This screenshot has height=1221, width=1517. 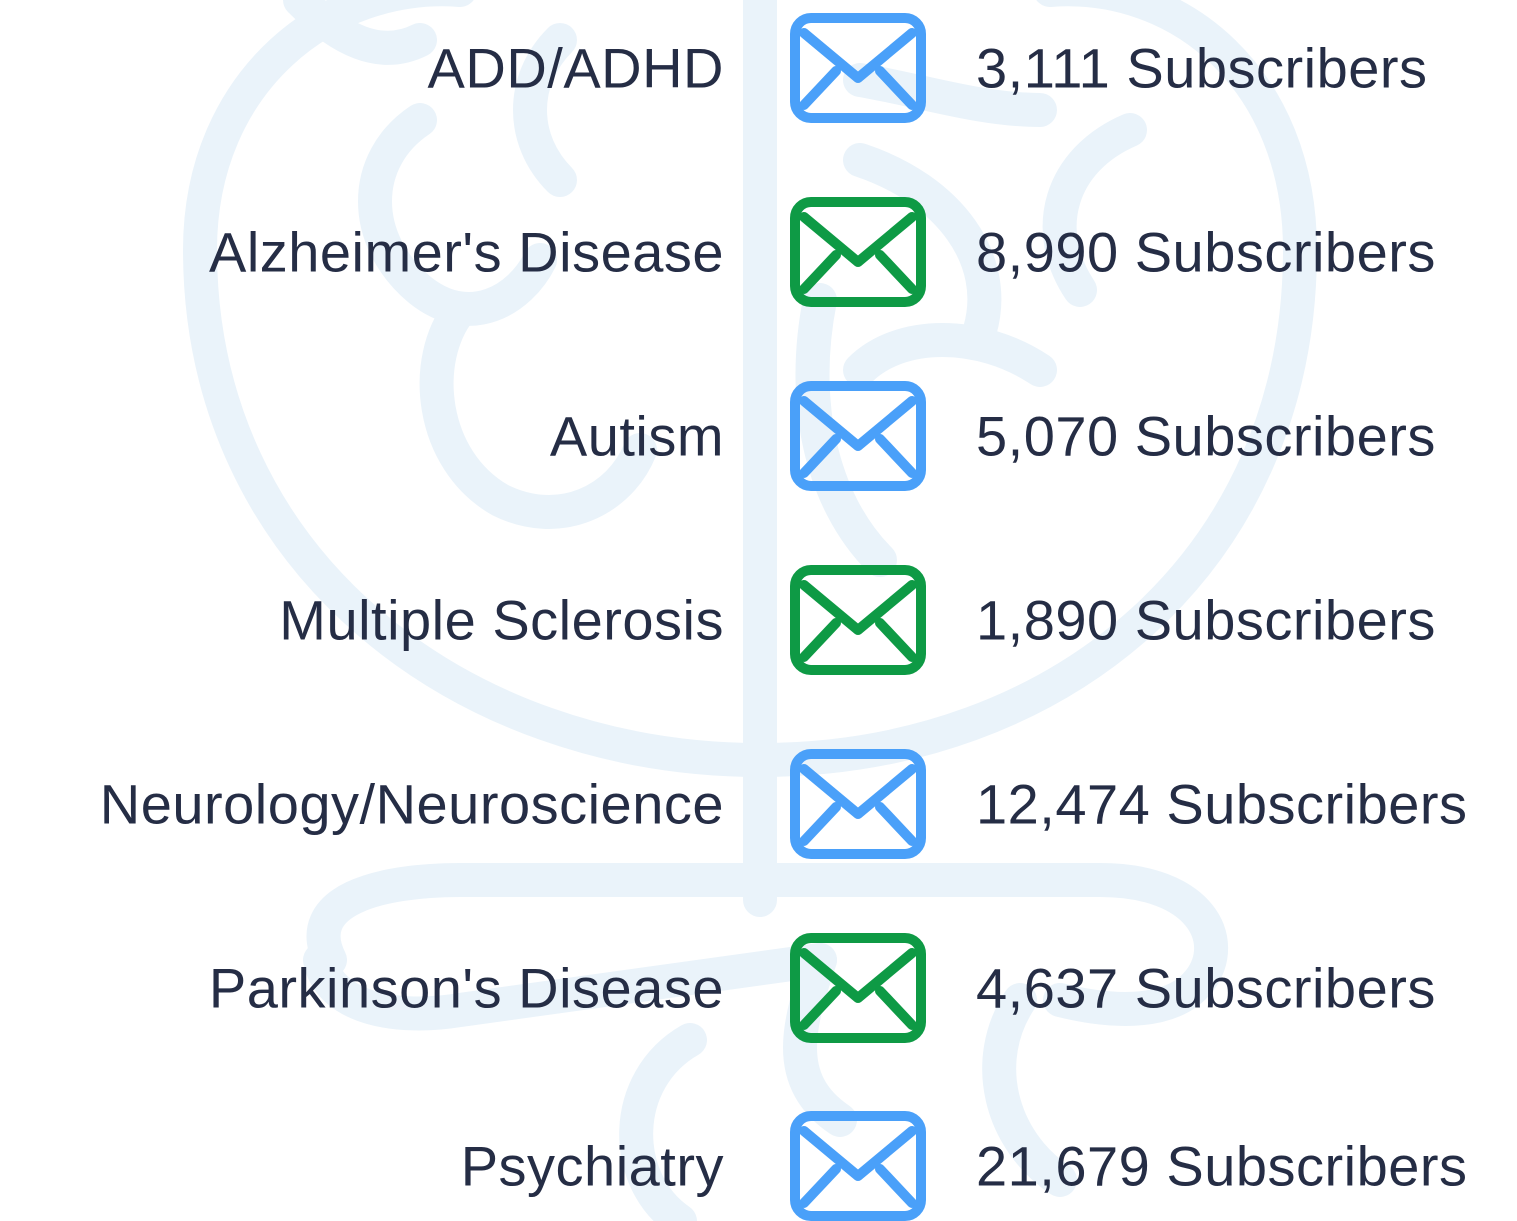 What do you see at coordinates (501, 620) in the screenshot?
I see `topic-label: Multiple Sclerosis` at bounding box center [501, 620].